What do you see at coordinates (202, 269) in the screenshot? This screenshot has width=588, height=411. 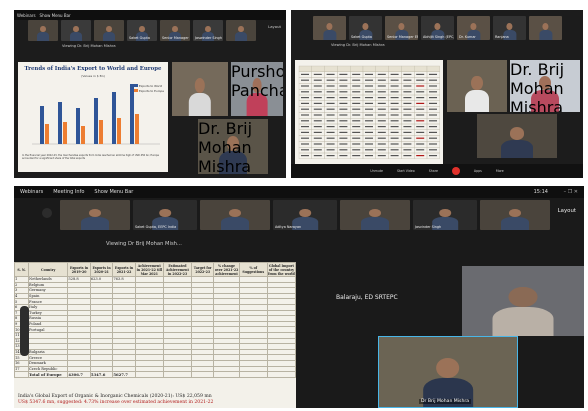 I see `column-header: Target for 2022-23` at bounding box center [202, 269].